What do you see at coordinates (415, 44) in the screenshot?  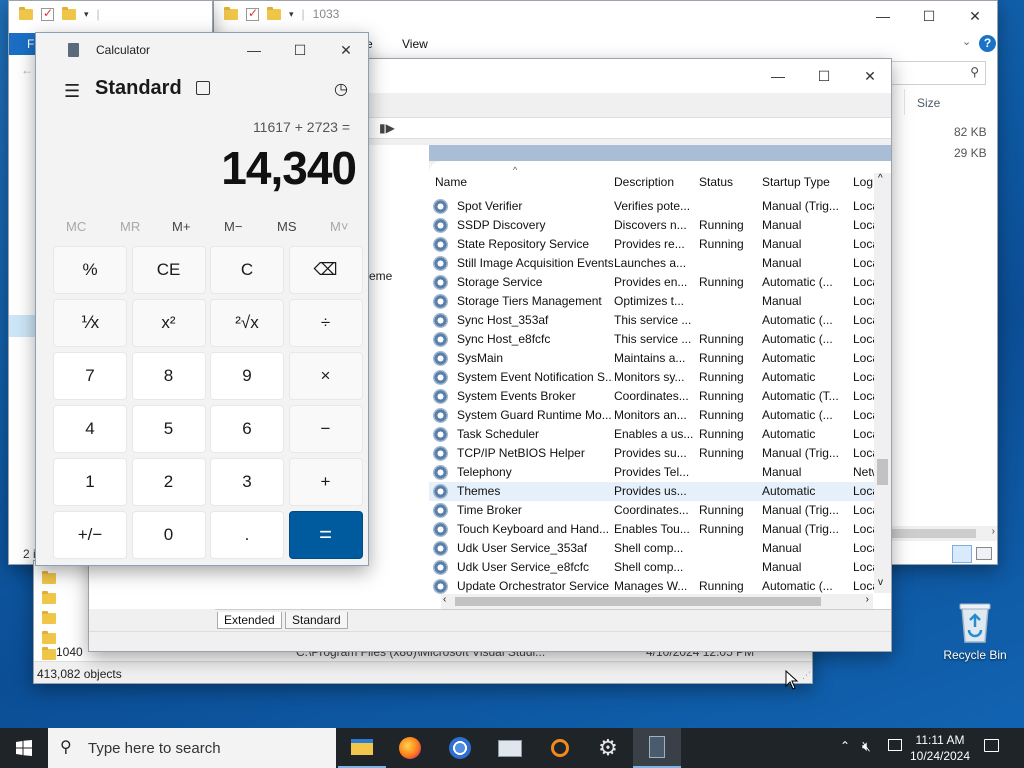 I see `menu-view: View` at bounding box center [415, 44].